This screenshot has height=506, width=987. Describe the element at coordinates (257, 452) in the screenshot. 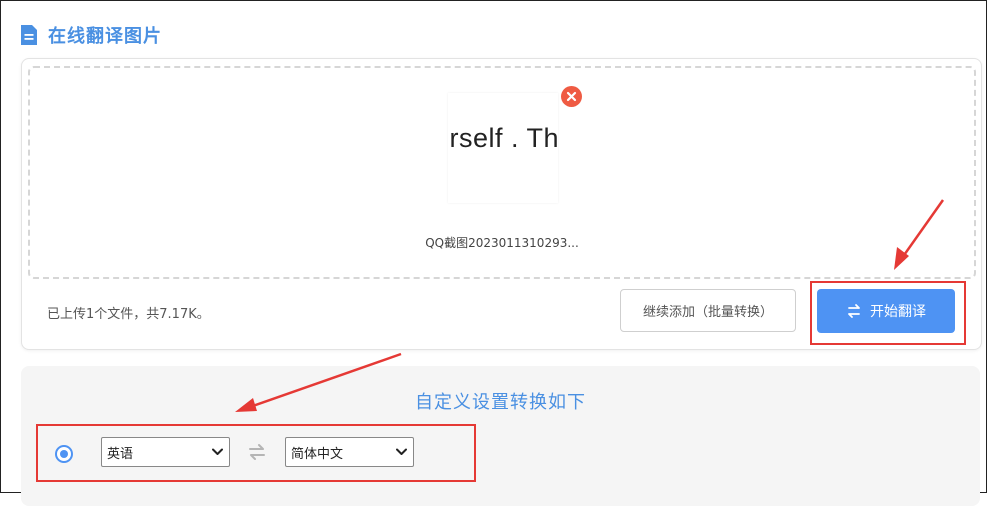

I see `language-swap-icon` at that location.